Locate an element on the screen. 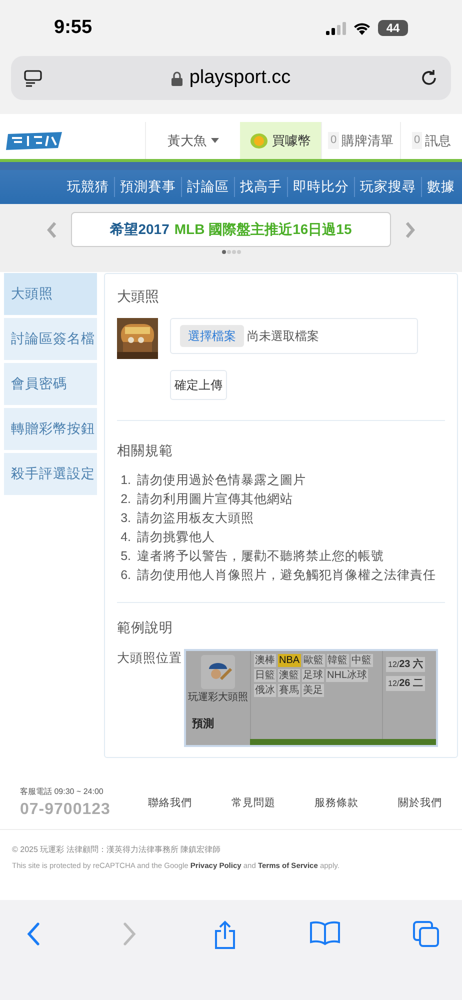 This screenshot has width=462, height=1000. sport-tag: 中籃 is located at coordinates (361, 660).